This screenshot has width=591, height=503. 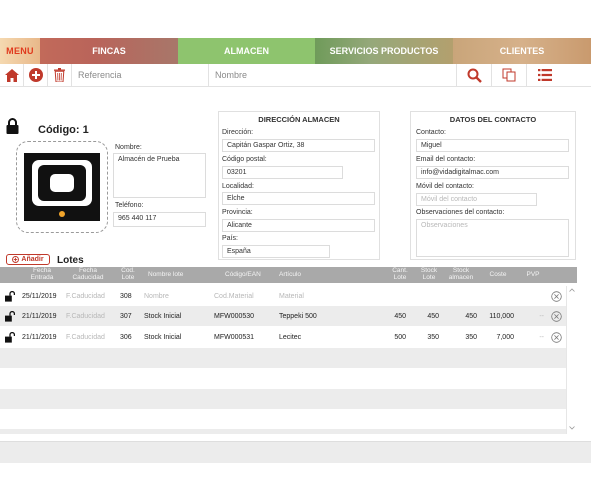 I want to click on movil-field: Móvil del contacto, so click(x=476, y=199).